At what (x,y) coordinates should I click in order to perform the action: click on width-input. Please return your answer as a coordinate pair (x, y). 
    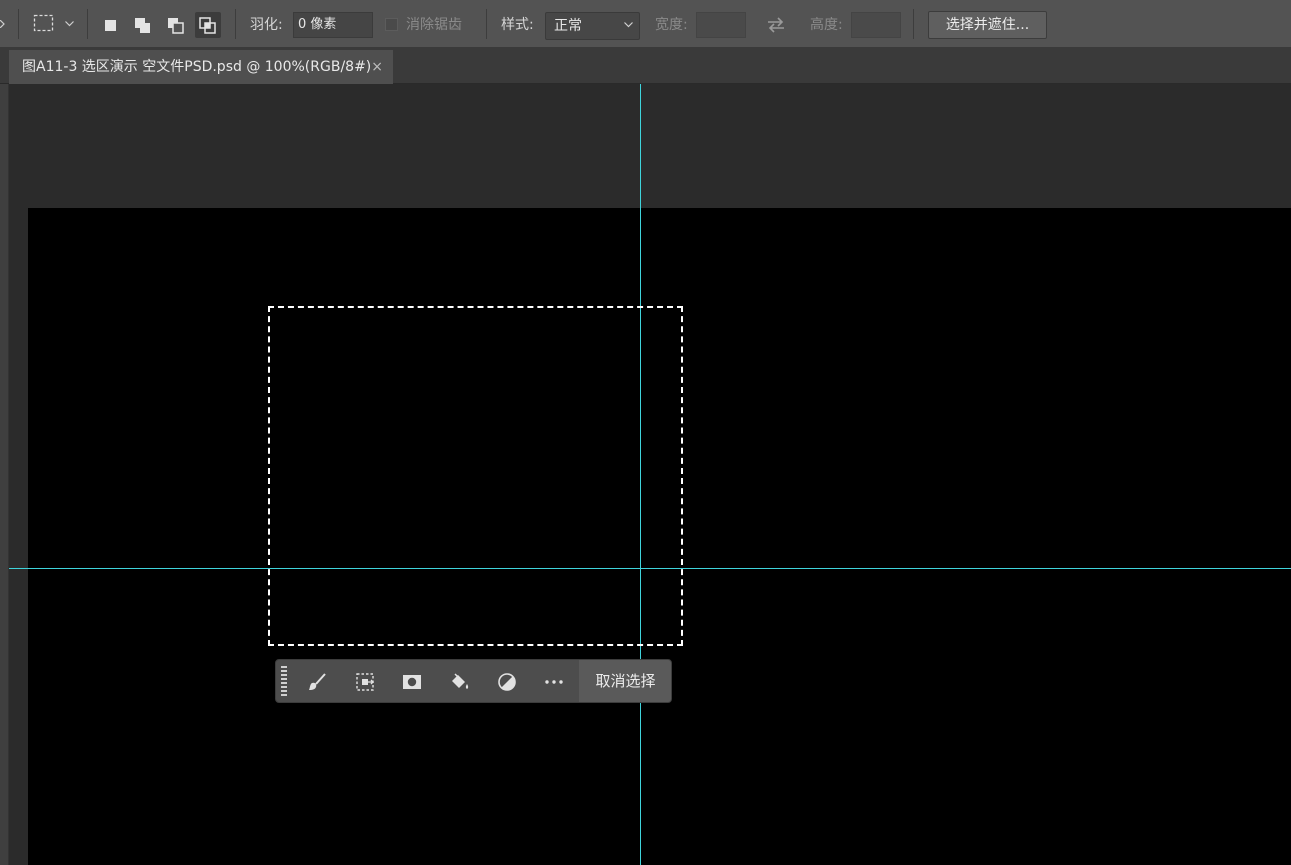
    Looking at the image, I should click on (721, 25).